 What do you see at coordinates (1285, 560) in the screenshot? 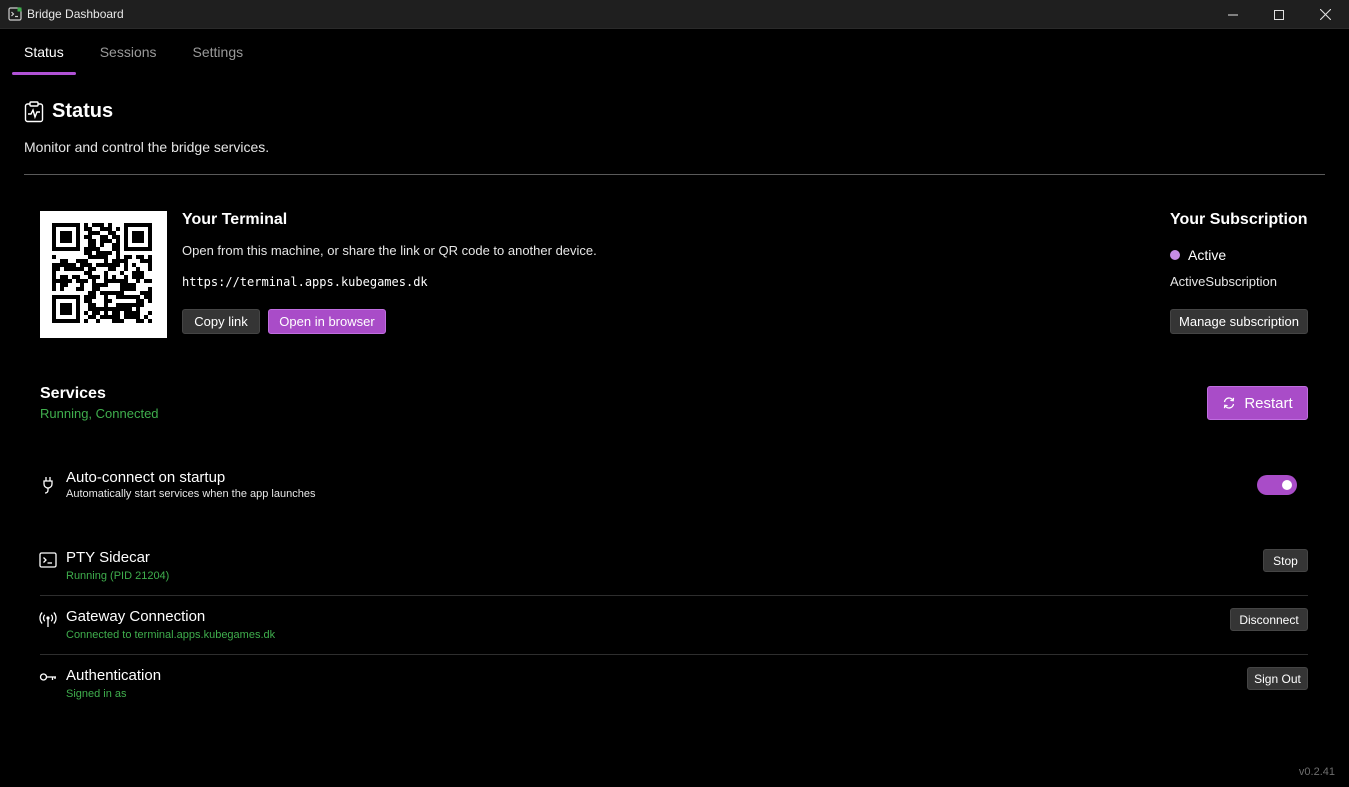
I see `stop-button: Stop` at bounding box center [1285, 560].